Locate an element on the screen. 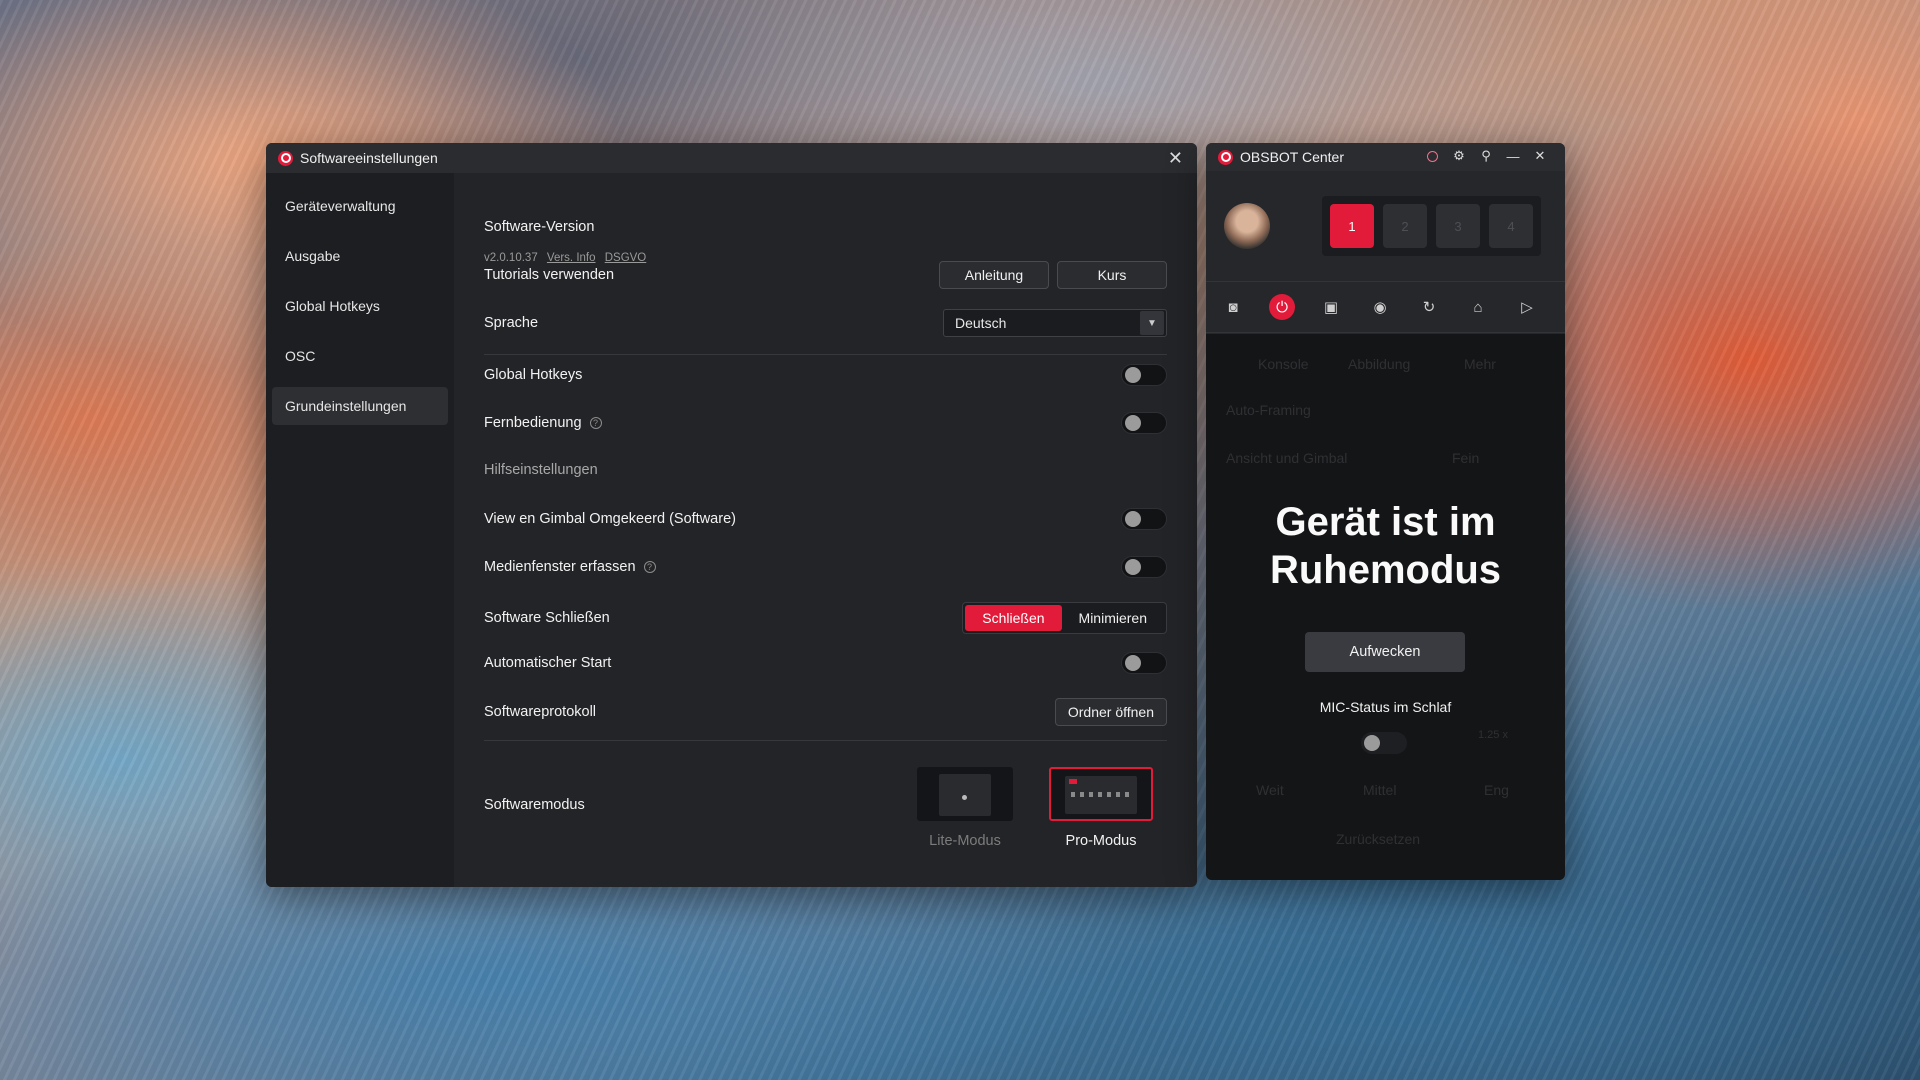  record-indicator-icon is located at coordinates (1432, 156).